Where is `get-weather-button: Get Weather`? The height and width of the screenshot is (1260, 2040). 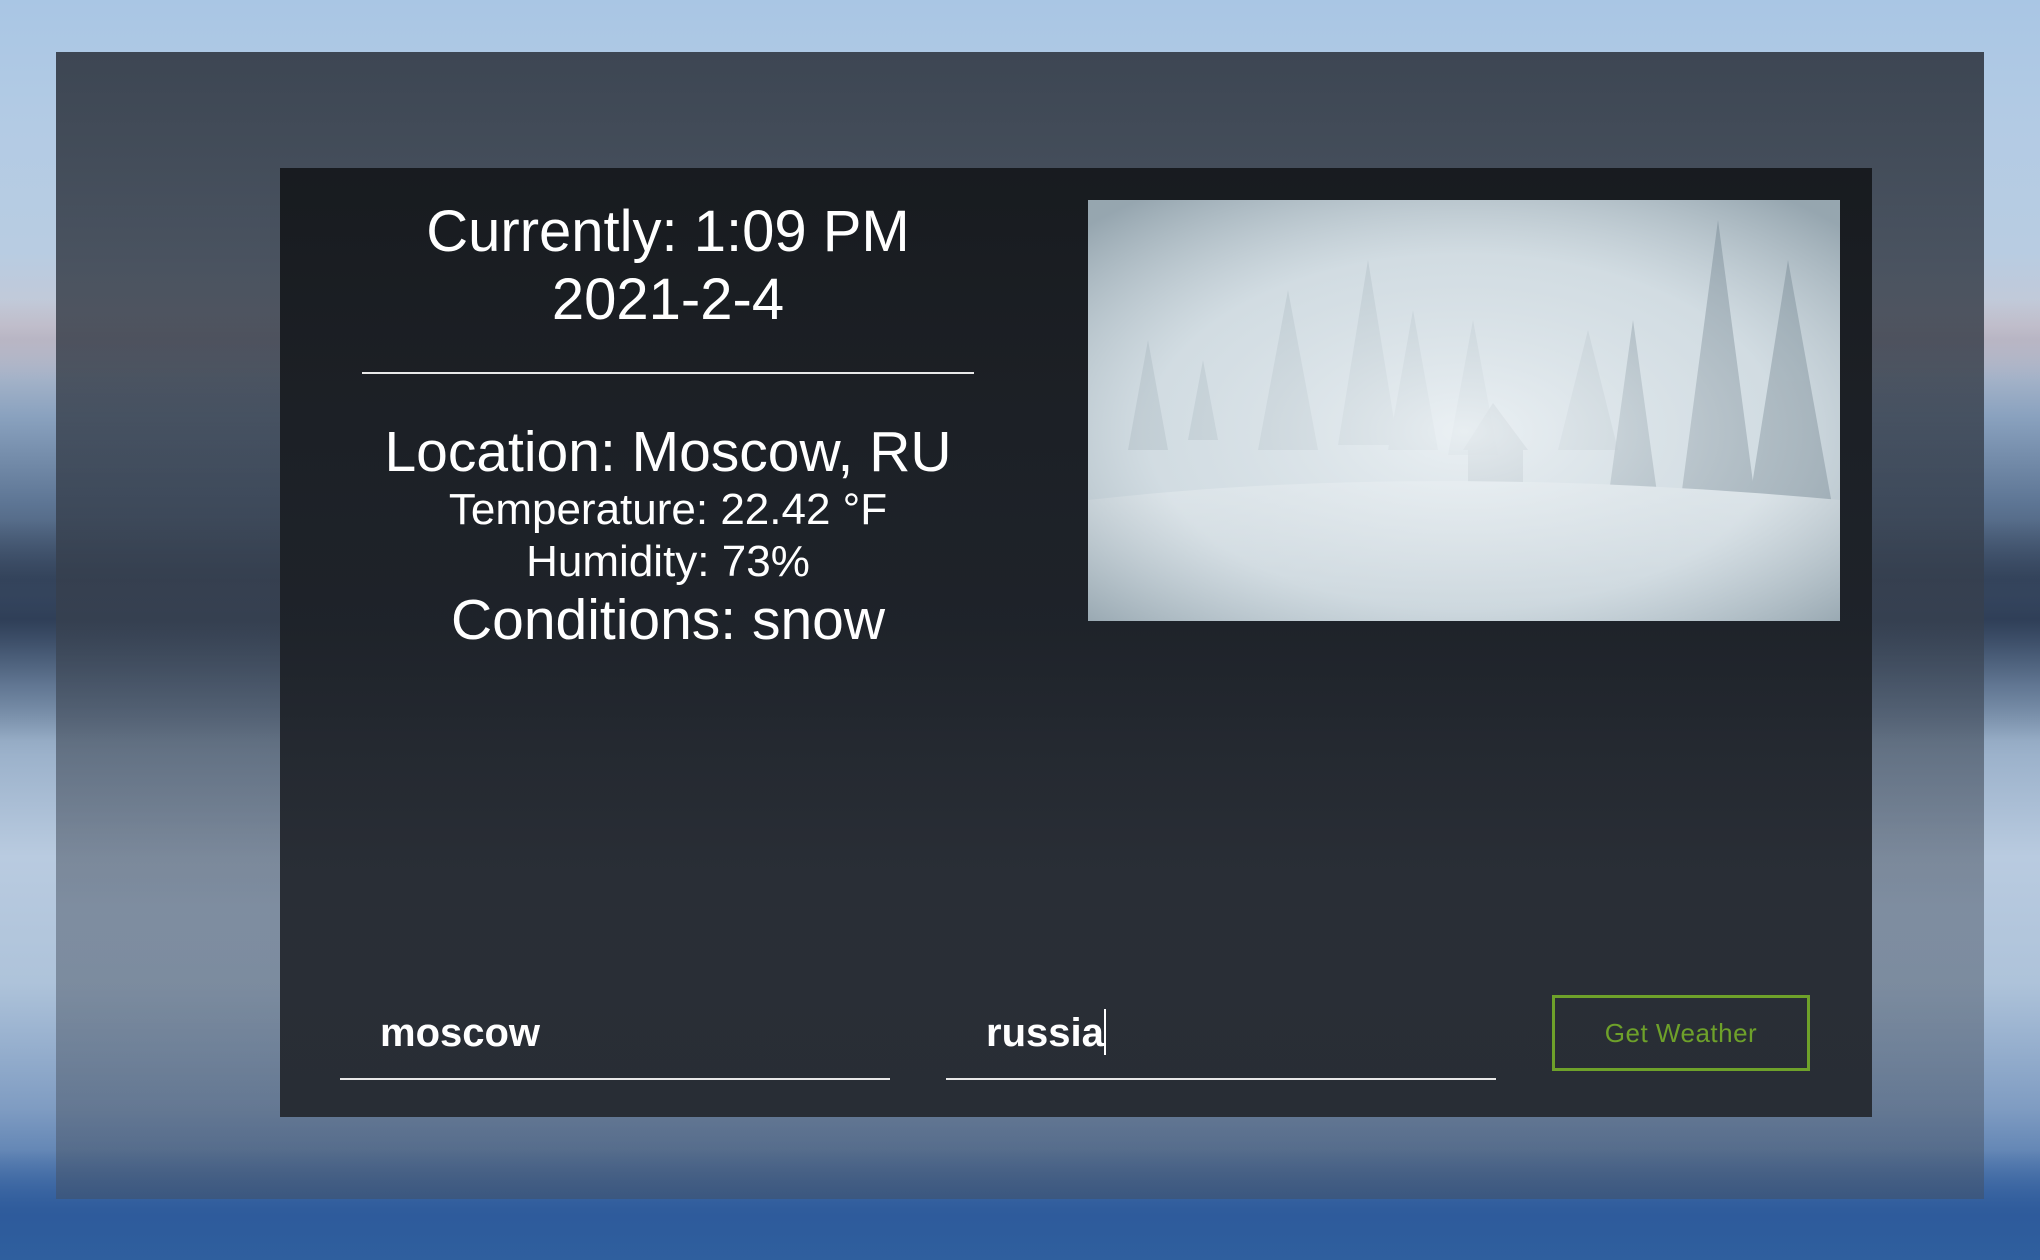
get-weather-button: Get Weather is located at coordinates (1681, 1033).